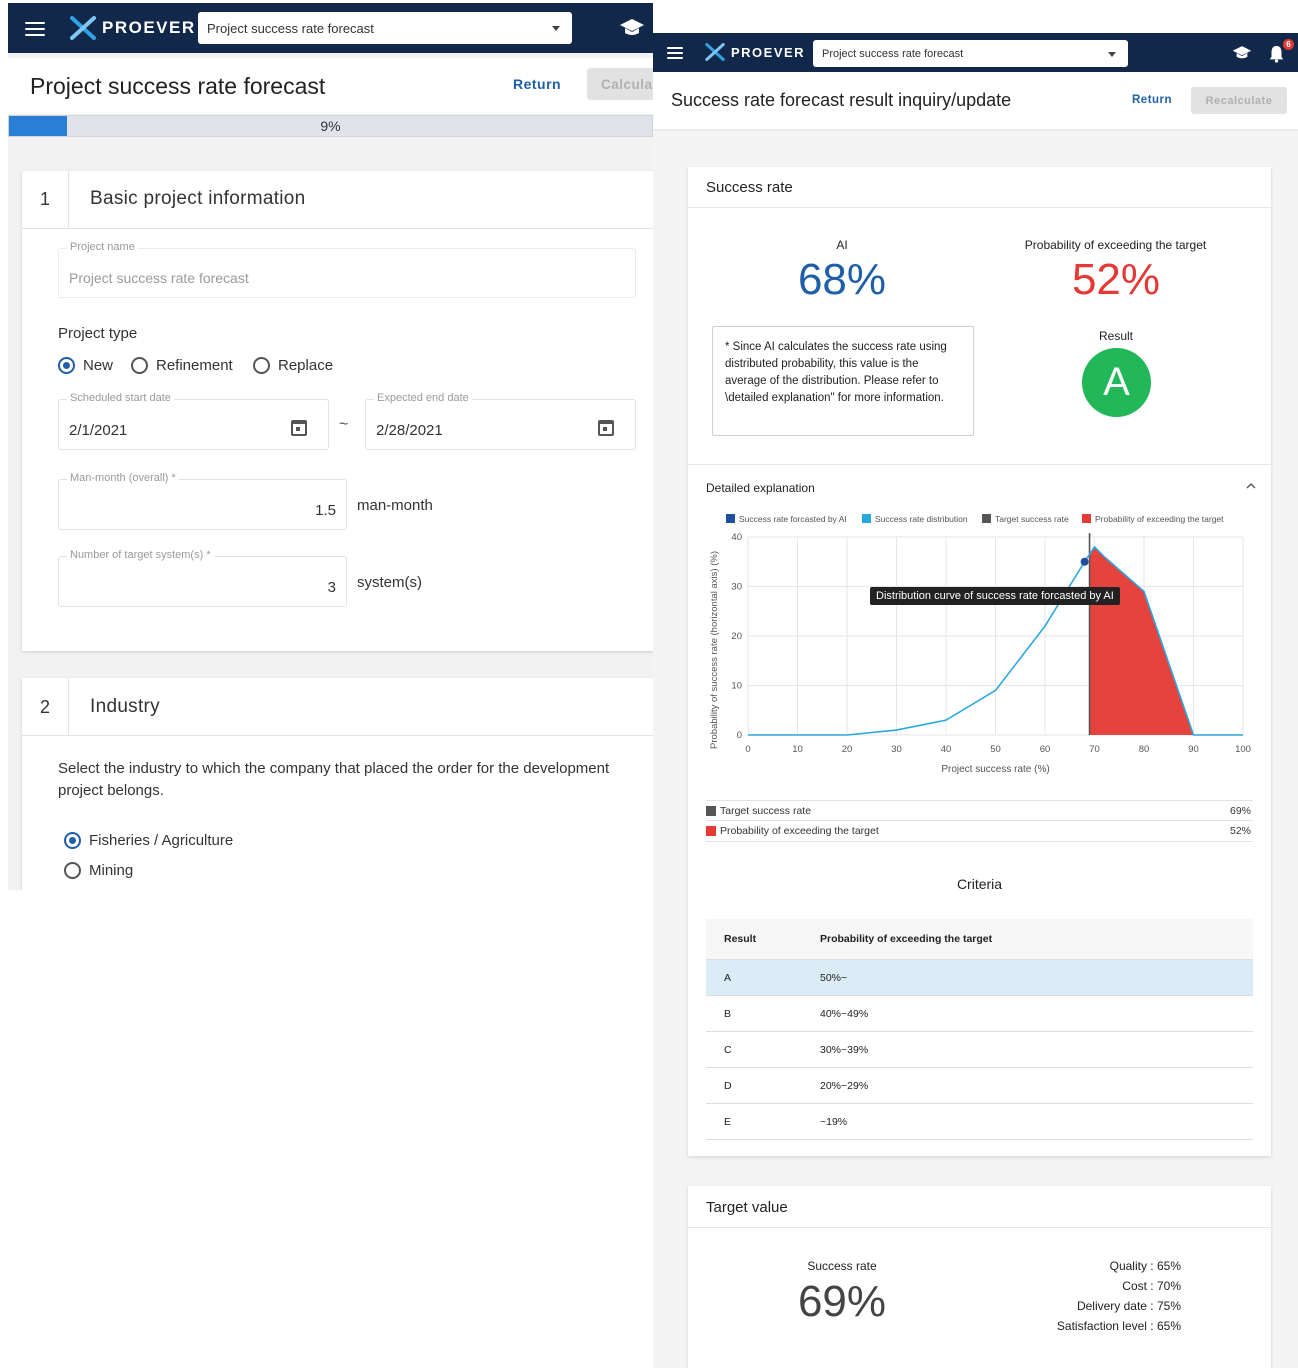 The height and width of the screenshot is (1368, 1298). What do you see at coordinates (556, 28) in the screenshot?
I see `chevron-down-icon` at bounding box center [556, 28].